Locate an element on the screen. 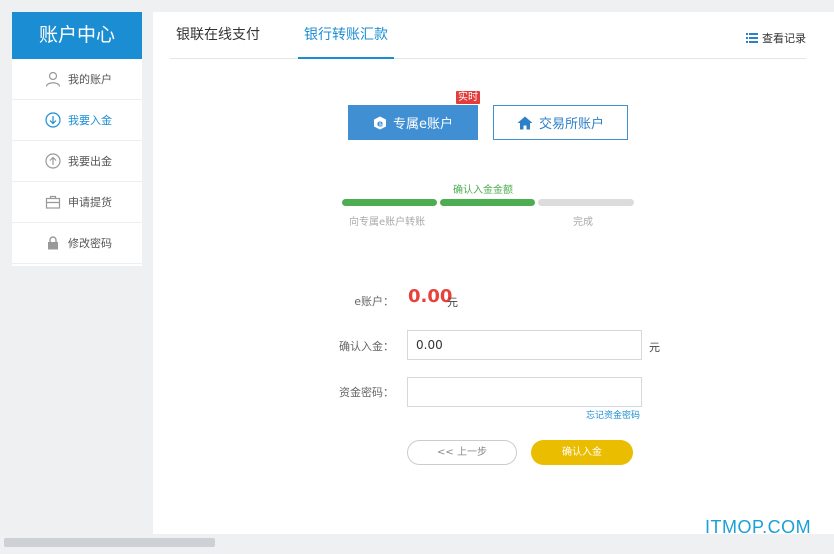 Image resolution: width=834 pixels, height=554 pixels. confirm-amount-input: 0.00 is located at coordinates (524, 345).